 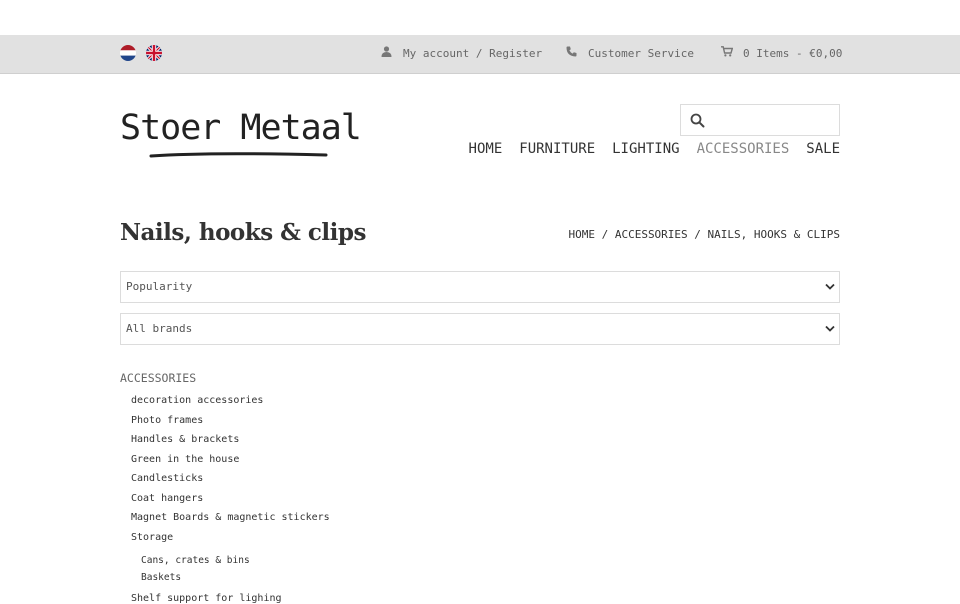 What do you see at coordinates (154, 53) in the screenshot?
I see `uk-flag-icon` at bounding box center [154, 53].